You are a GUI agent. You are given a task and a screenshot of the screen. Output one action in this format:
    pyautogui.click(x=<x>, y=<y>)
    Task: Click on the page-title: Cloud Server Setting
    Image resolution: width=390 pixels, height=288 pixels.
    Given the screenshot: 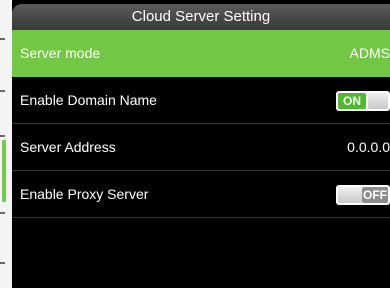 What is the action you would take?
    pyautogui.click(x=201, y=16)
    